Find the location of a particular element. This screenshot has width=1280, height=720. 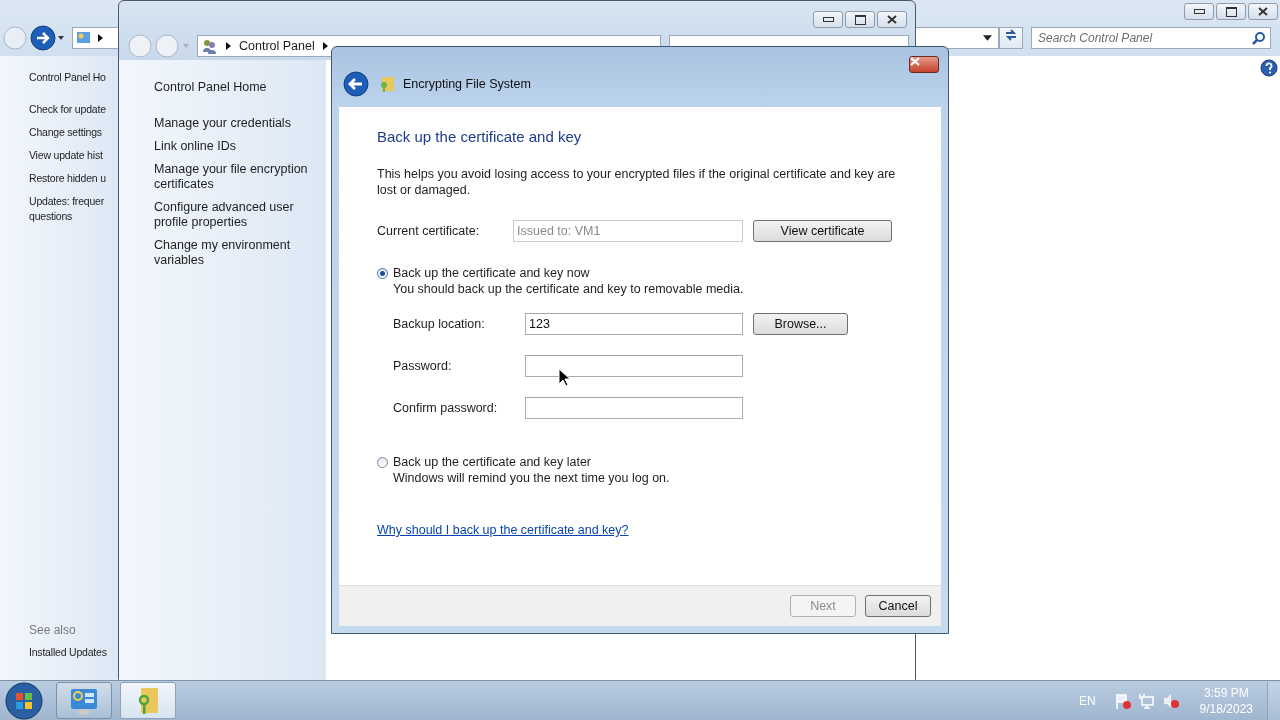

intro-text: This helps you avoid losing access to your encrypted files if the original certificate and key are lost or damaged. is located at coordinates (637, 182).